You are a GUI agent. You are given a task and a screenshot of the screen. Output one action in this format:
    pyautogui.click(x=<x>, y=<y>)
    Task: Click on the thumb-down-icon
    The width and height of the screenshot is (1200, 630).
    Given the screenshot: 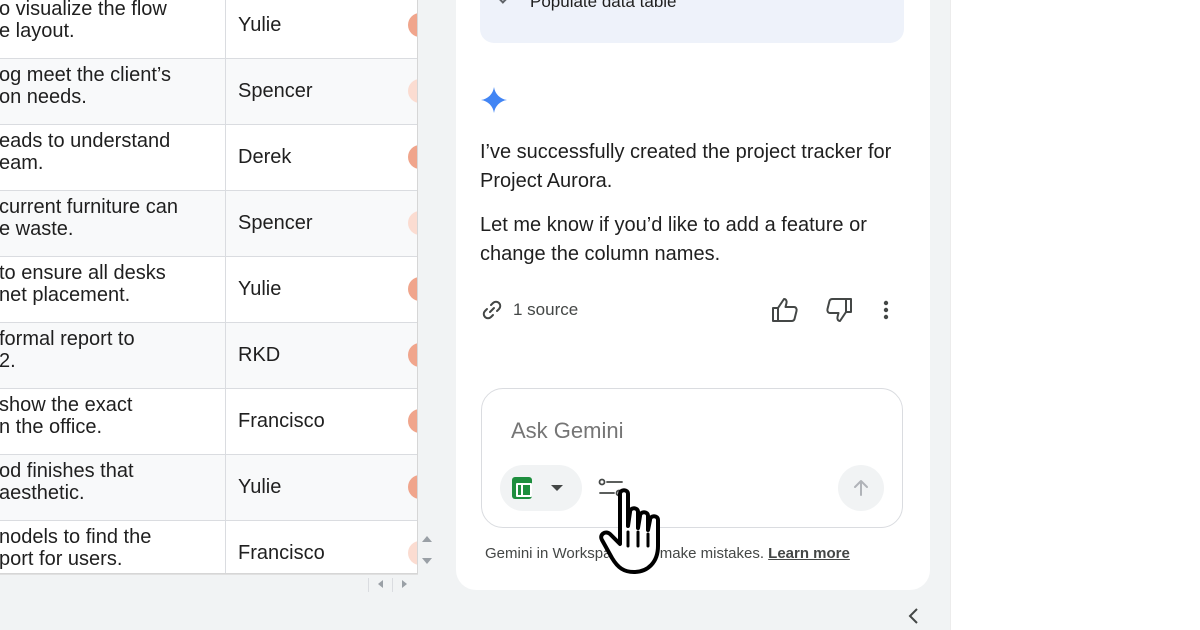 What is the action you would take?
    pyautogui.click(x=839, y=310)
    